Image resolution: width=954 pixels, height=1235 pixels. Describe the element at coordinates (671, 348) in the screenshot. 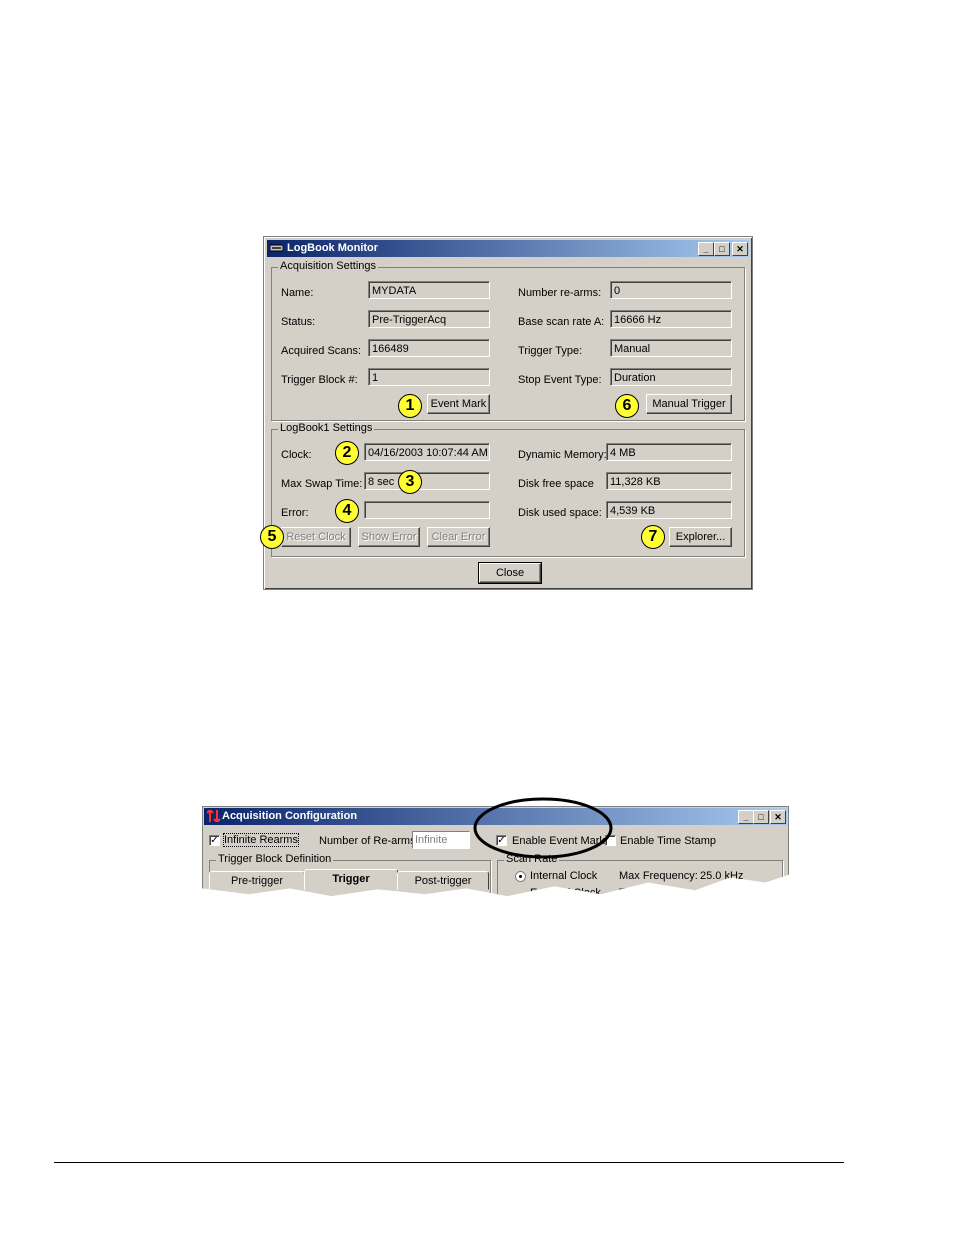

I see `trigger-type-field: Manual` at that location.